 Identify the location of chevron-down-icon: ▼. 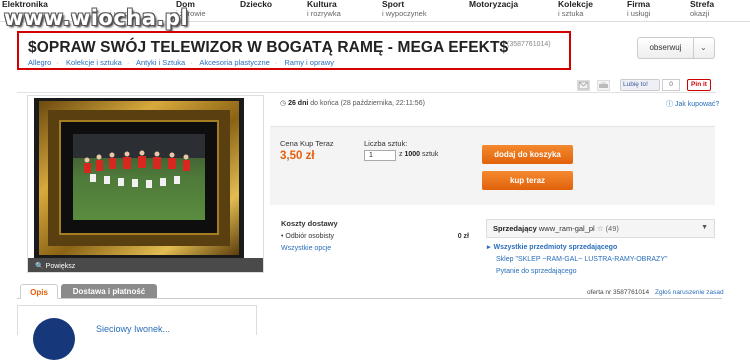
(704, 227).